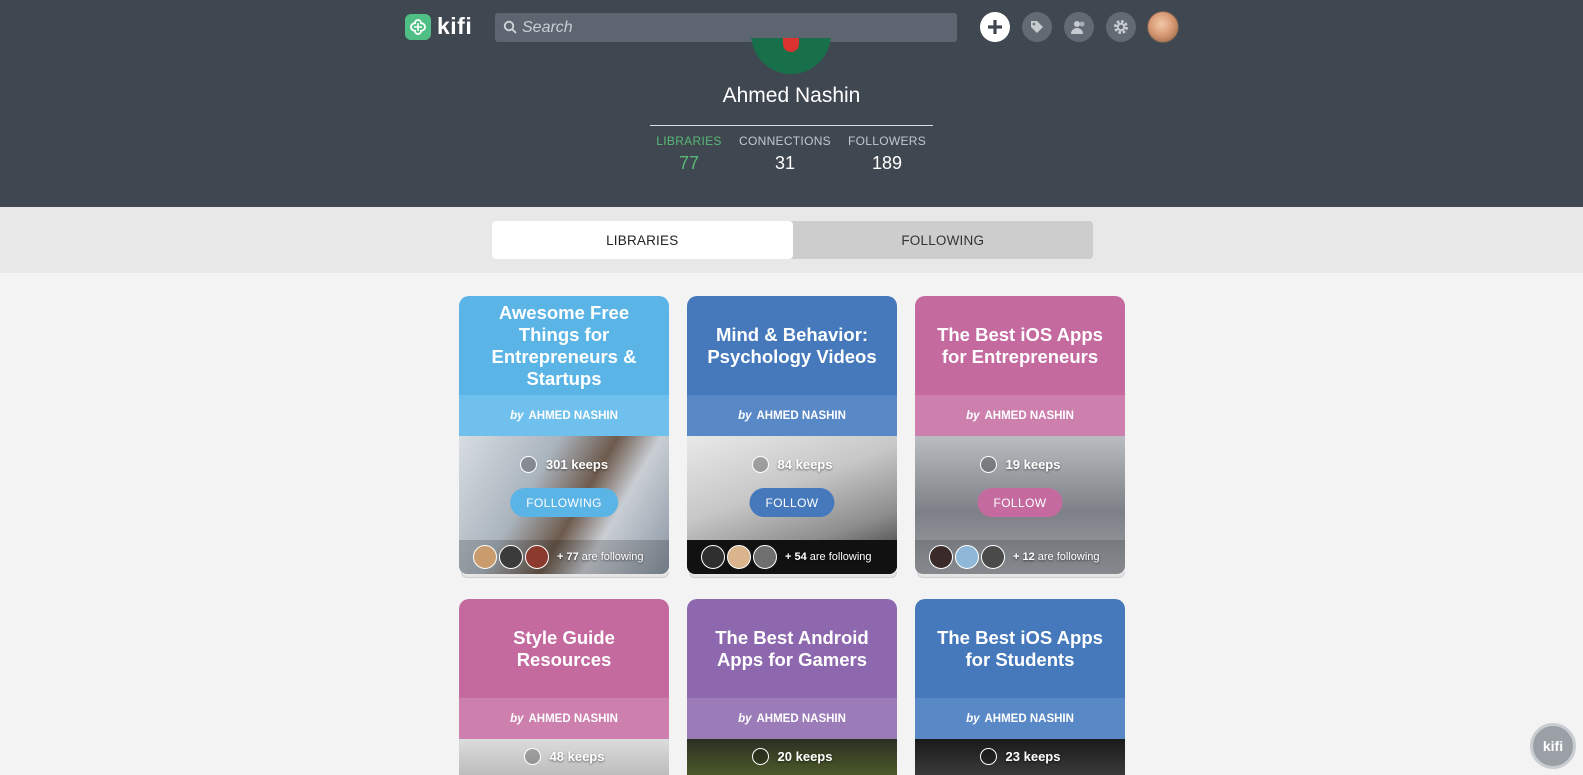 This screenshot has width=1583, height=775. Describe the element at coordinates (577, 756) in the screenshot. I see `keeps-label: 48 keeps` at that location.